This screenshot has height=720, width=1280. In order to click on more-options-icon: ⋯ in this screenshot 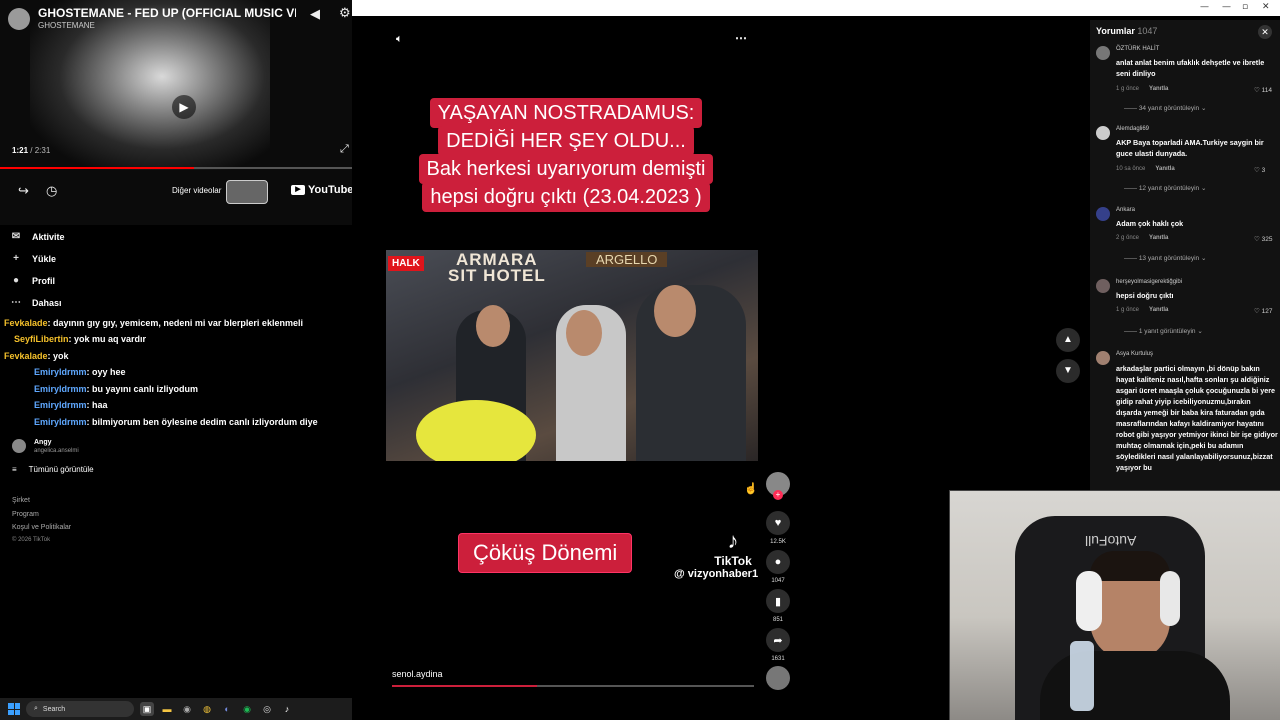, I will do `click(741, 38)`.